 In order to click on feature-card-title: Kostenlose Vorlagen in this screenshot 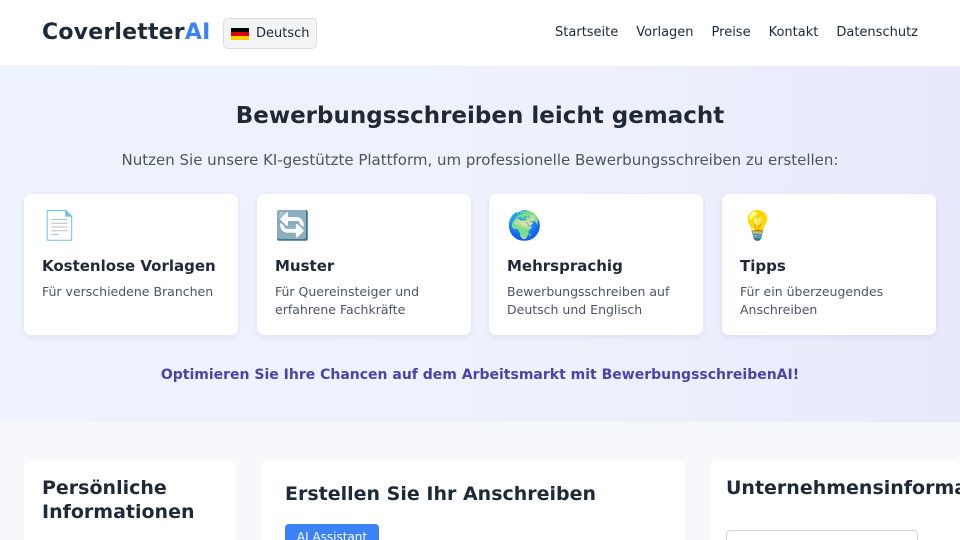, I will do `click(129, 266)`.